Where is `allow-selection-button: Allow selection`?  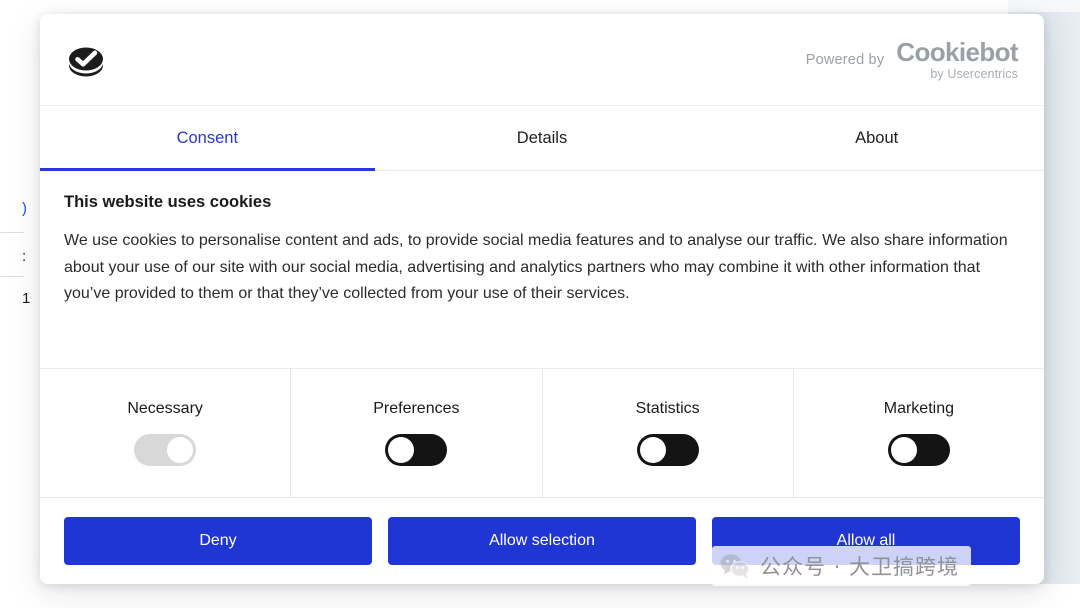 allow-selection-button: Allow selection is located at coordinates (542, 541).